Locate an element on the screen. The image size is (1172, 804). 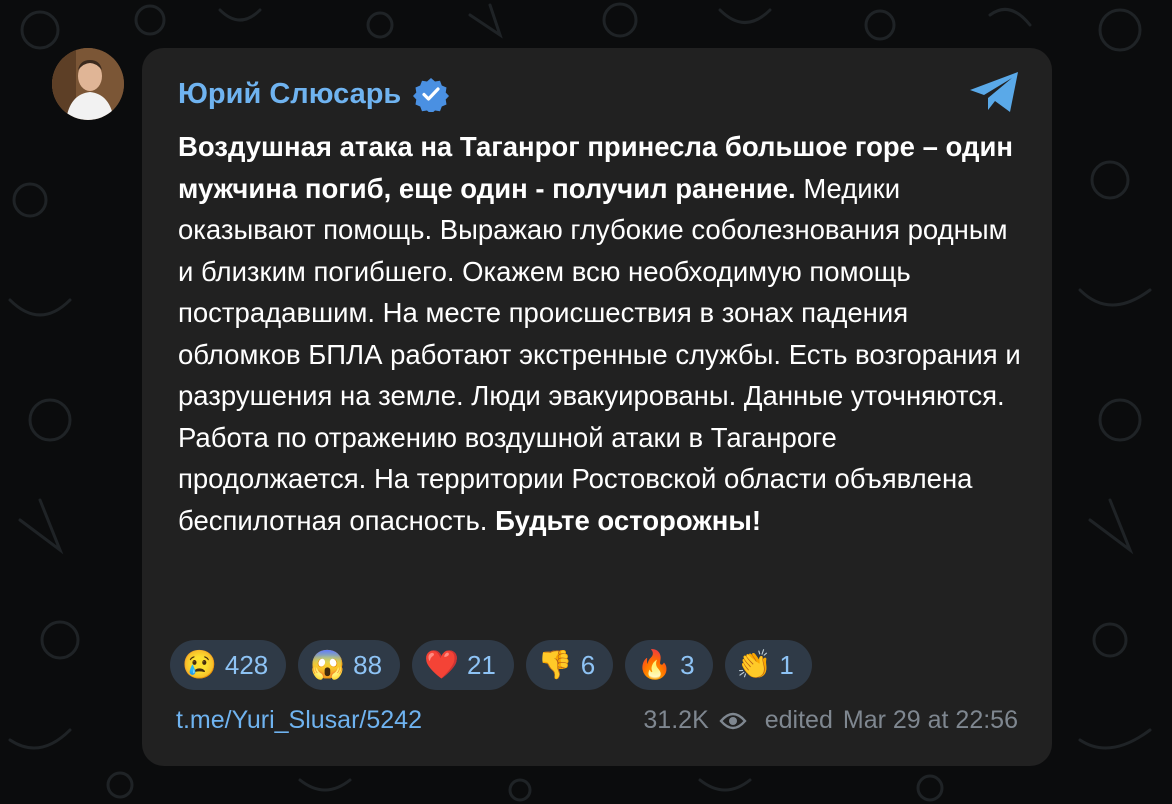
reaction-count: 428 is located at coordinates (246, 664).